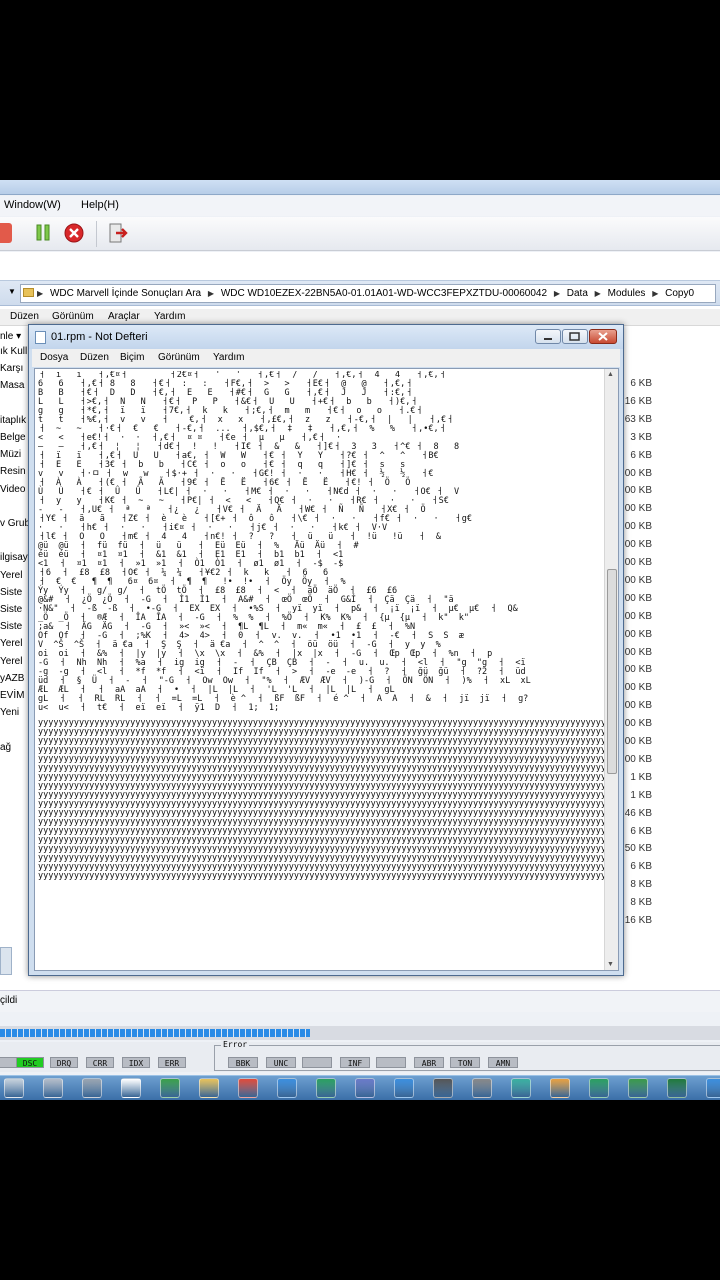  I want to click on sidebar-item: Karşı, so click(11, 368).